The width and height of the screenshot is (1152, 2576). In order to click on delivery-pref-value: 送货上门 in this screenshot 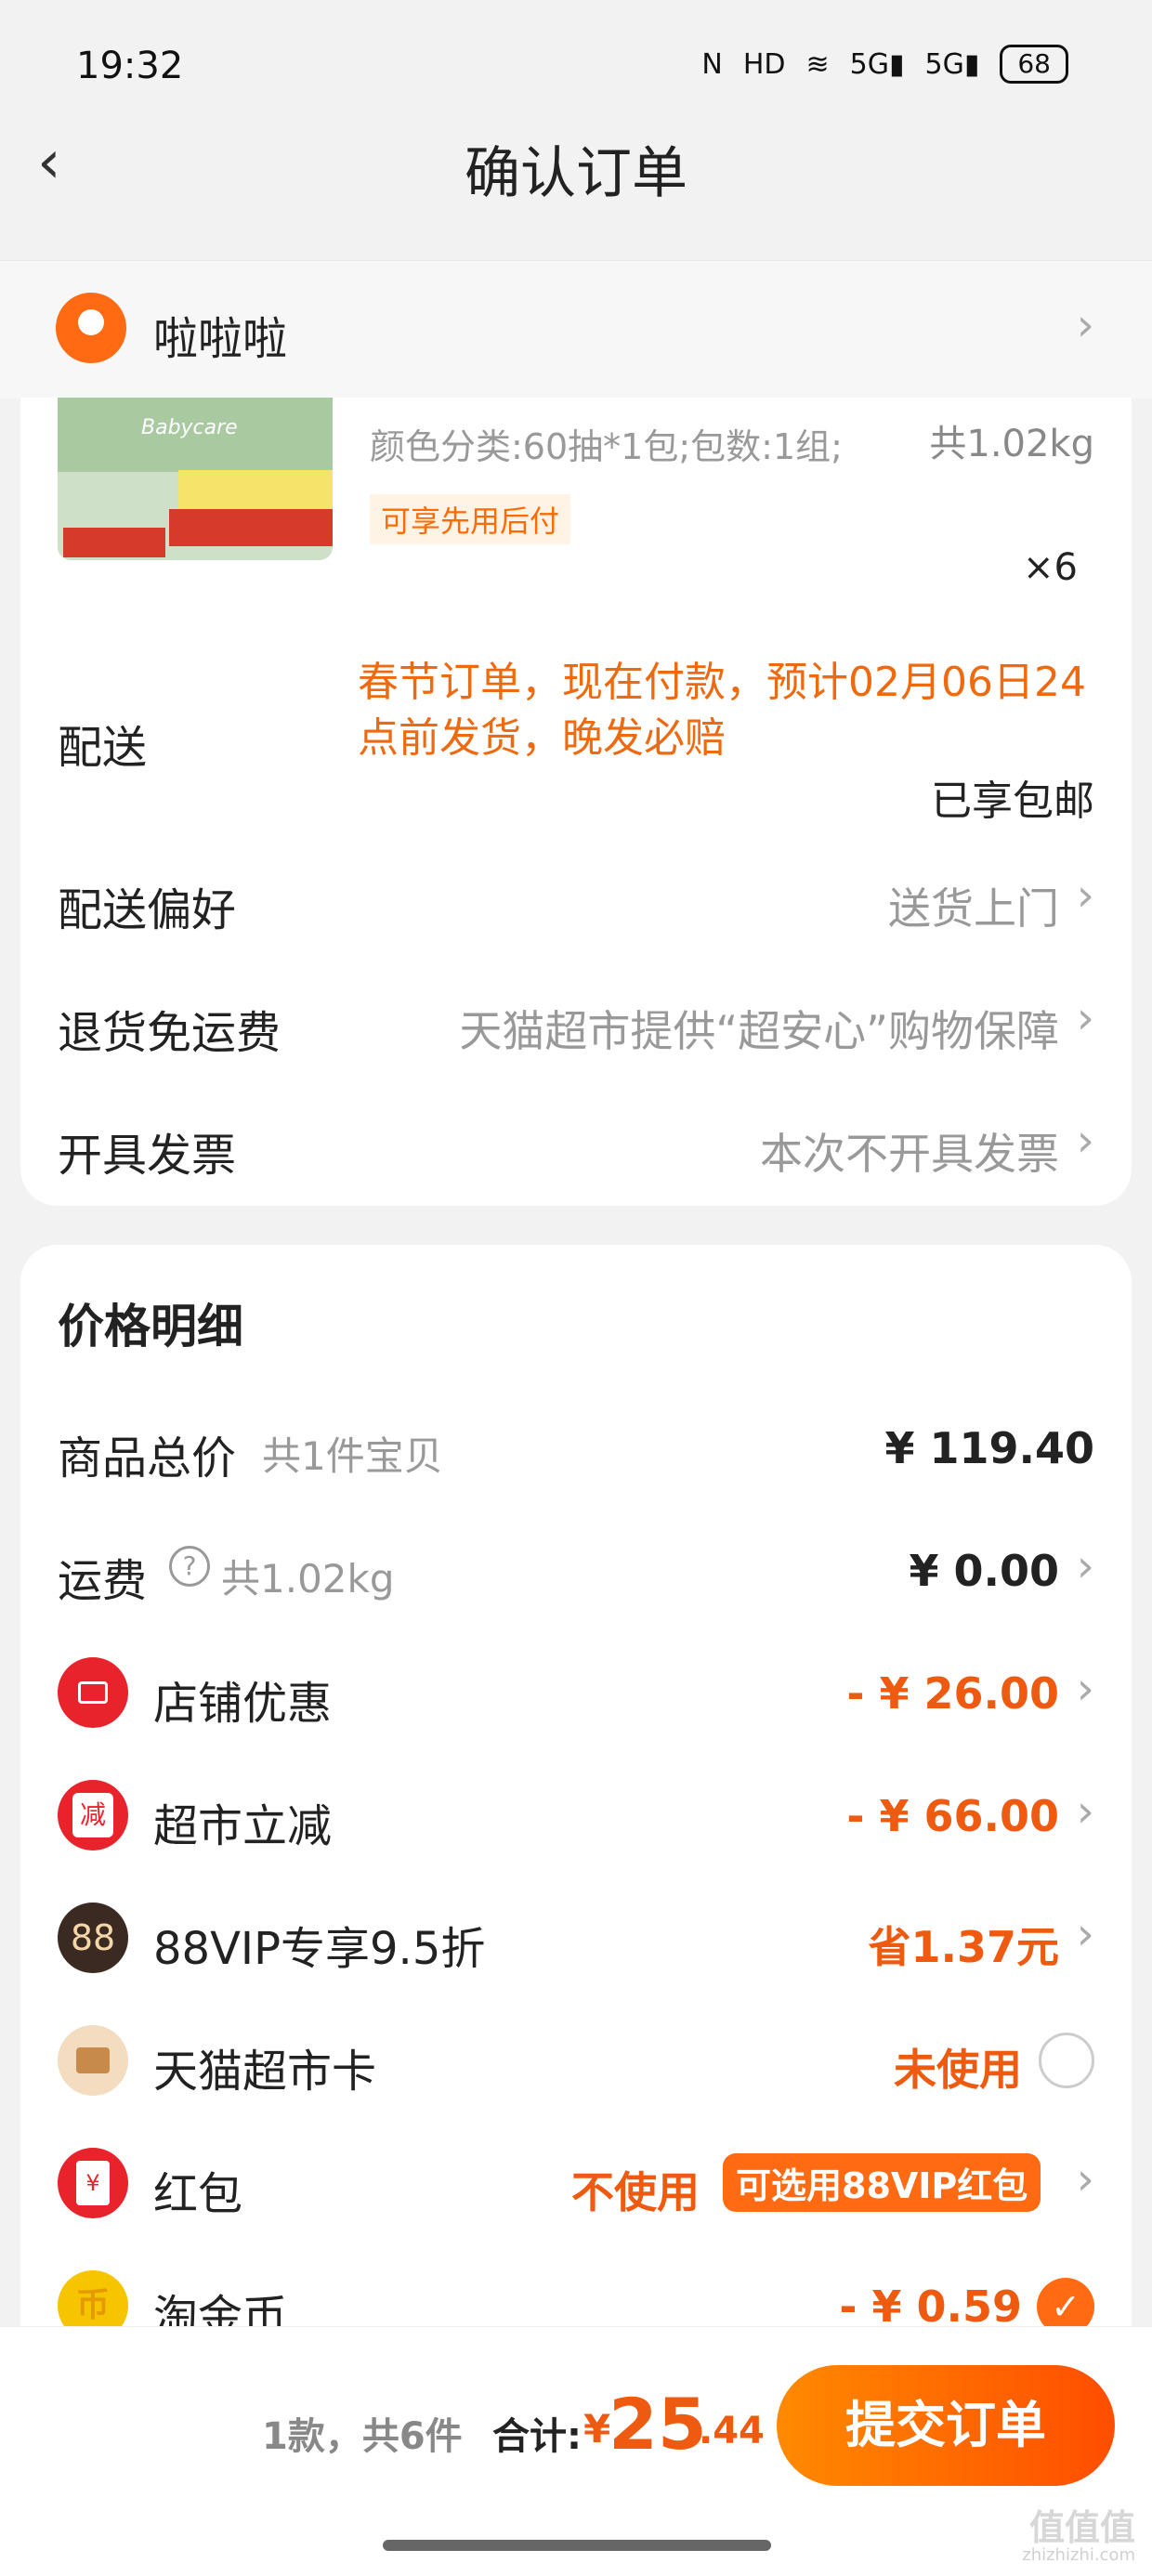, I will do `click(973, 905)`.